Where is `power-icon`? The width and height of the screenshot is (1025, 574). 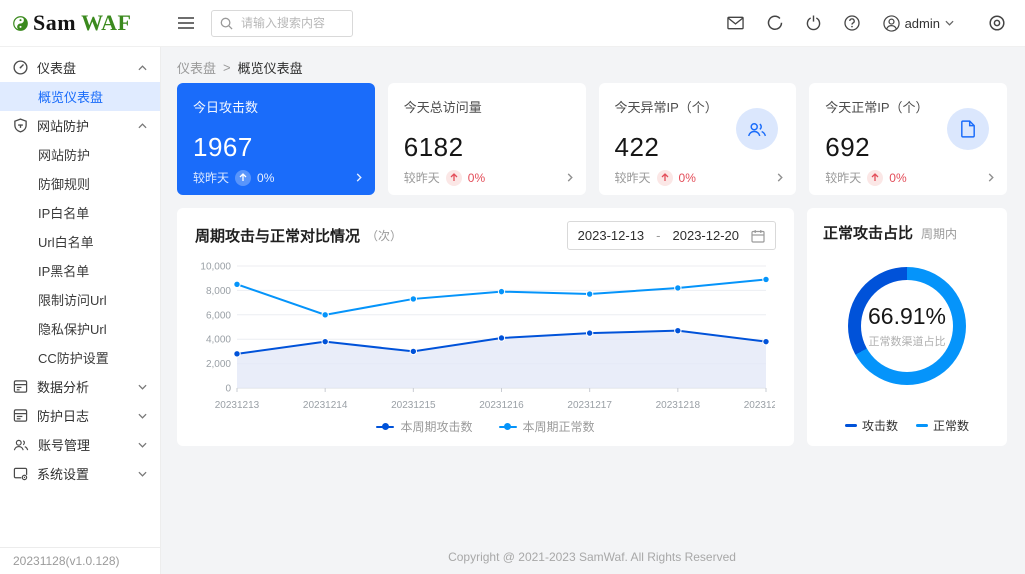 power-icon is located at coordinates (813, 23).